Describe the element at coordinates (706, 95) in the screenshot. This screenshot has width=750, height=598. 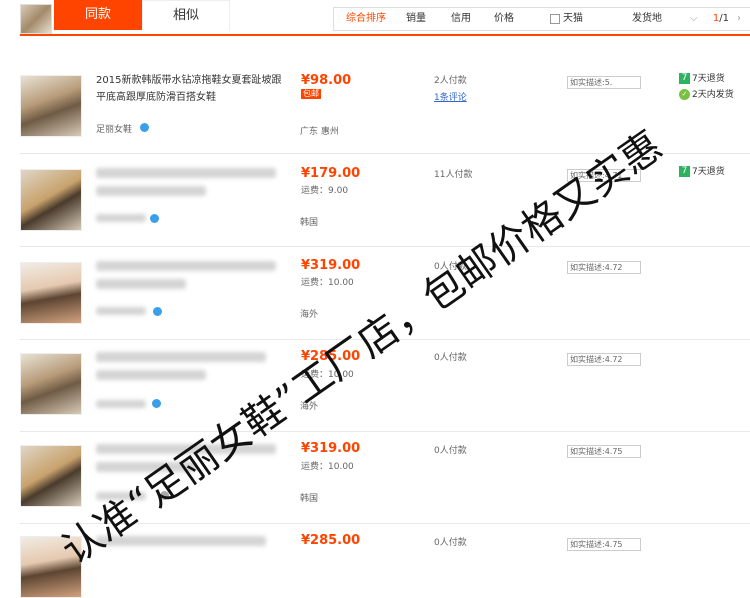
I see `service-ship: ✓ 2天内发货` at that location.